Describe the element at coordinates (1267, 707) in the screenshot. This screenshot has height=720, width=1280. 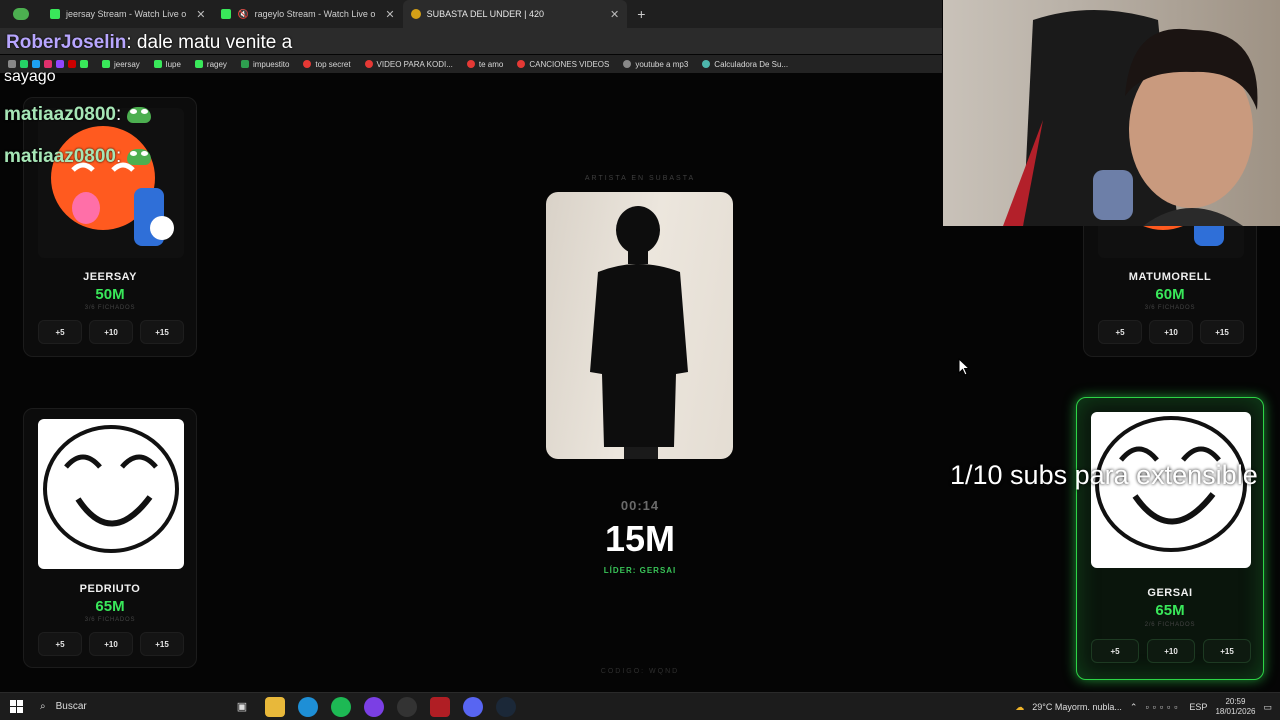
I see `notification-icon: ▭` at that location.